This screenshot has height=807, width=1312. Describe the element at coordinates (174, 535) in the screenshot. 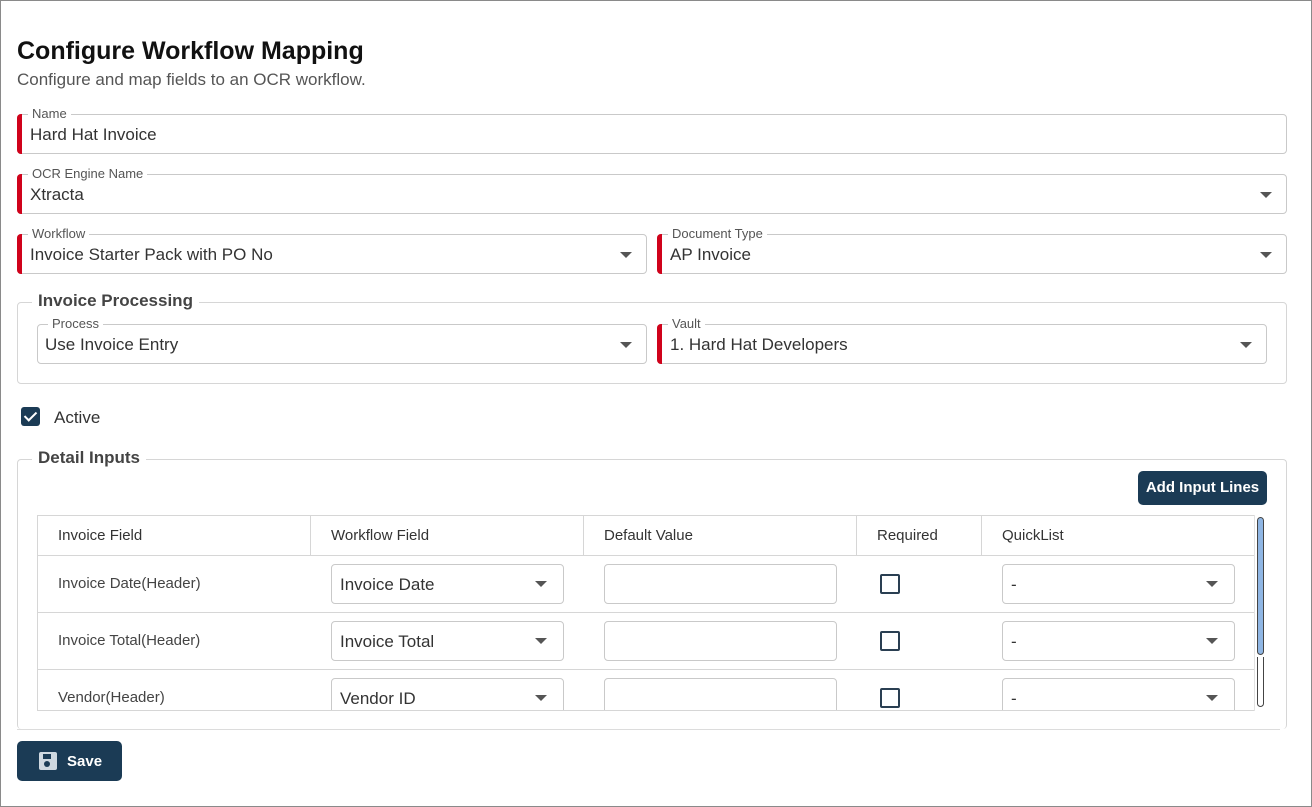

I see `column-header: Invoice Field` at that location.